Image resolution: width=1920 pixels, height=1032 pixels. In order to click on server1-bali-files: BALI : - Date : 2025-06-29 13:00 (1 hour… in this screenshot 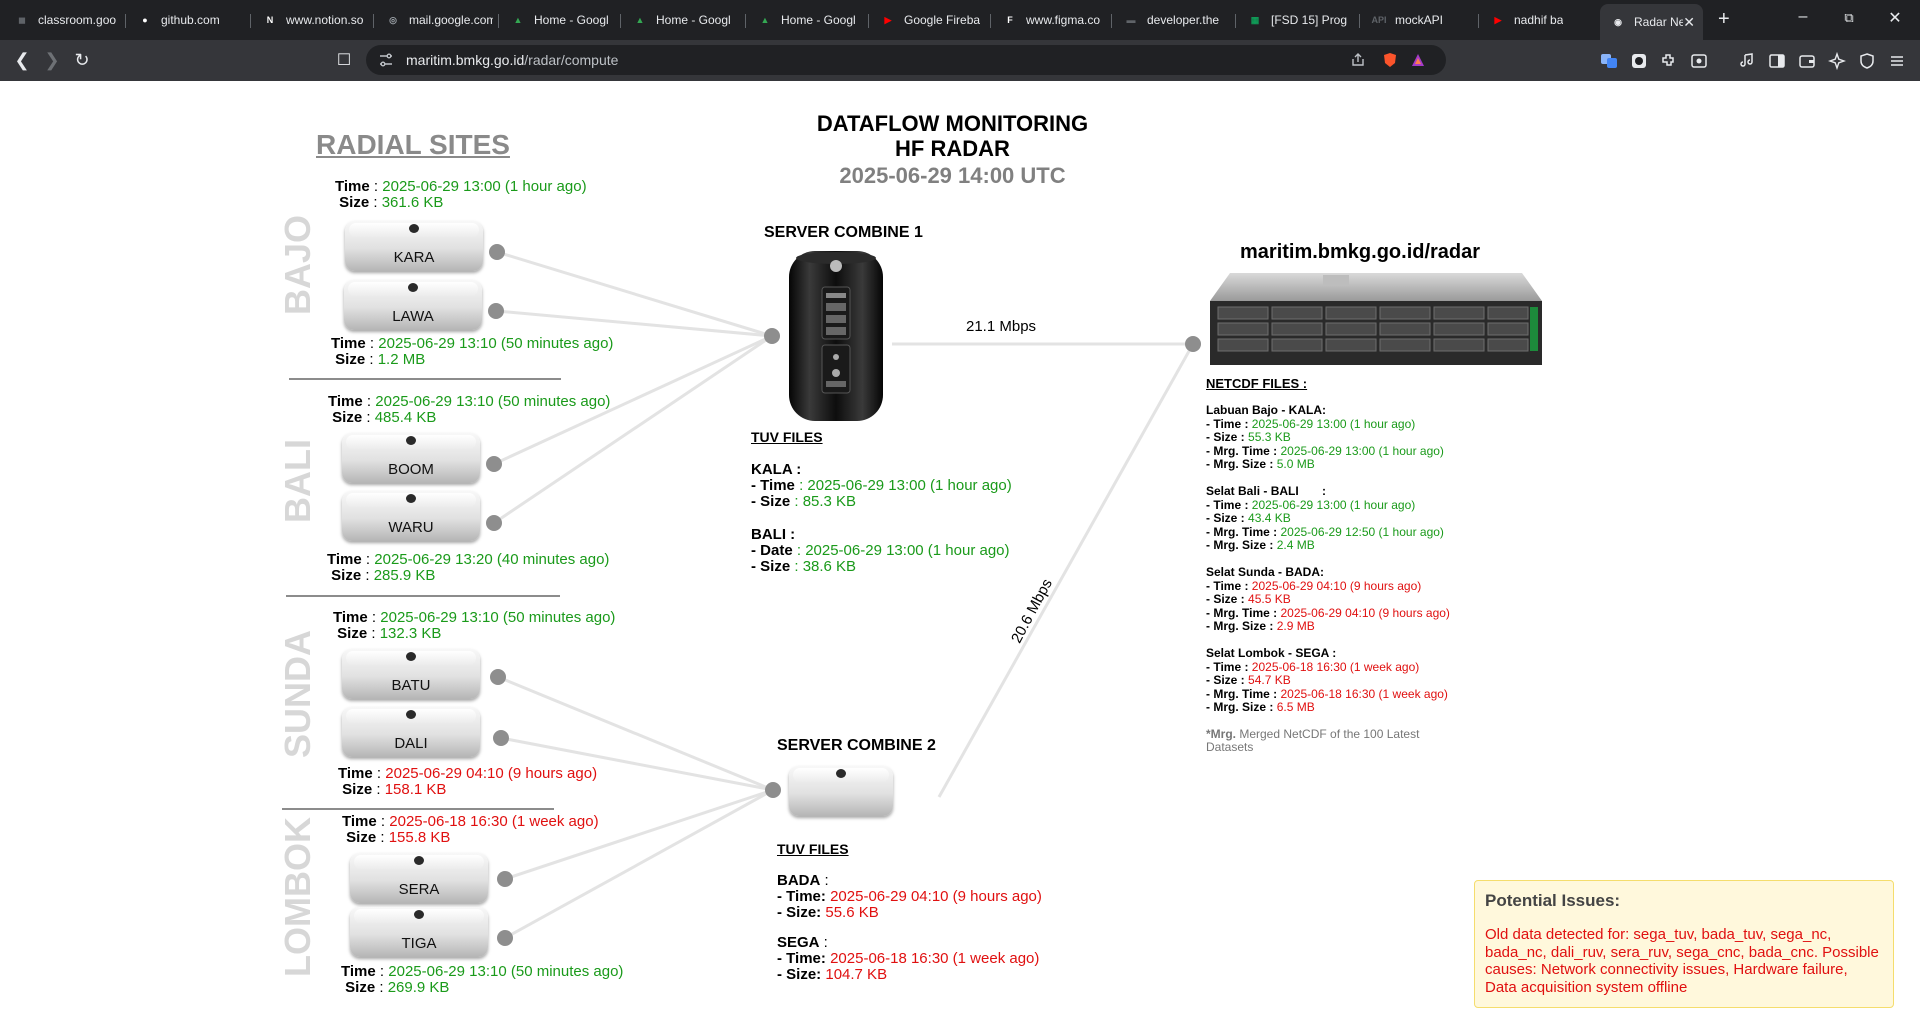, I will do `click(880, 550)`.